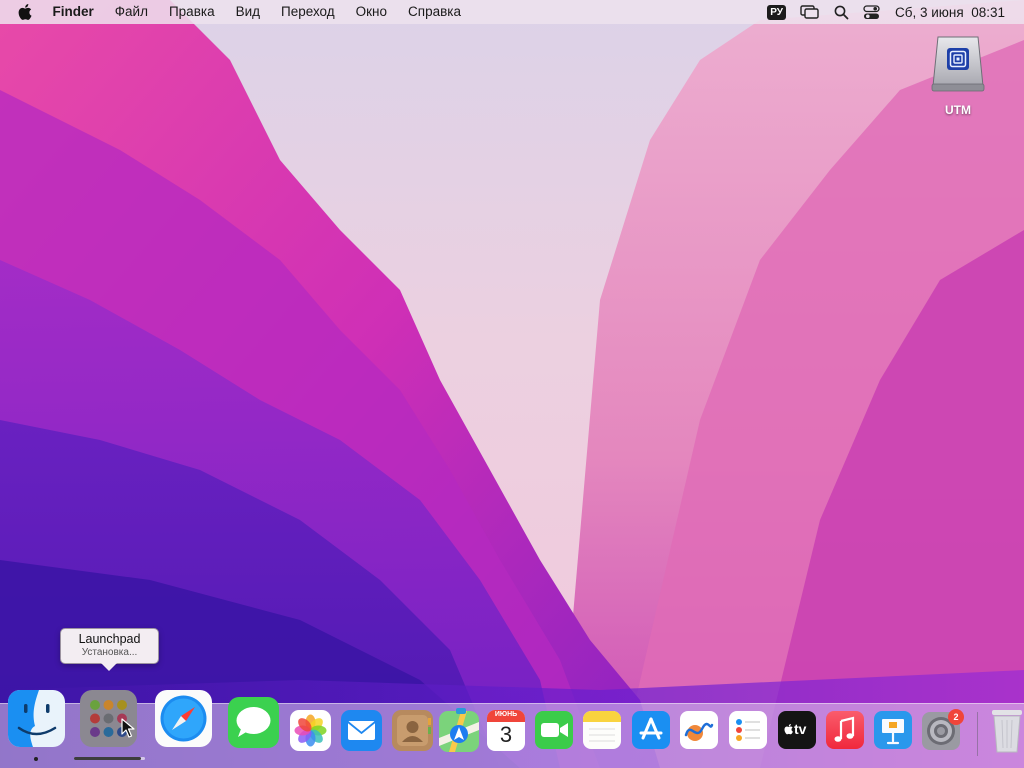 This screenshot has width=1024, height=768. What do you see at coordinates (191, 12) in the screenshot?
I see `menu-edit: Правка` at bounding box center [191, 12].